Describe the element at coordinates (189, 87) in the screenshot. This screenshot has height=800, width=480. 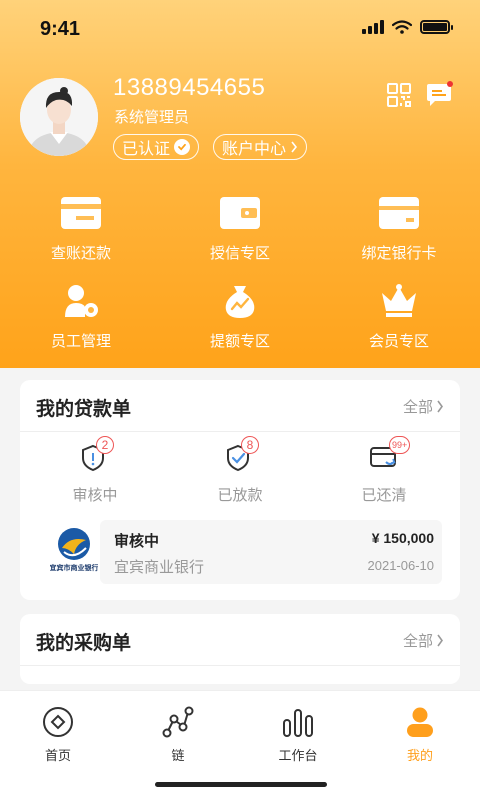
I see `user-phone: 13889454655` at that location.